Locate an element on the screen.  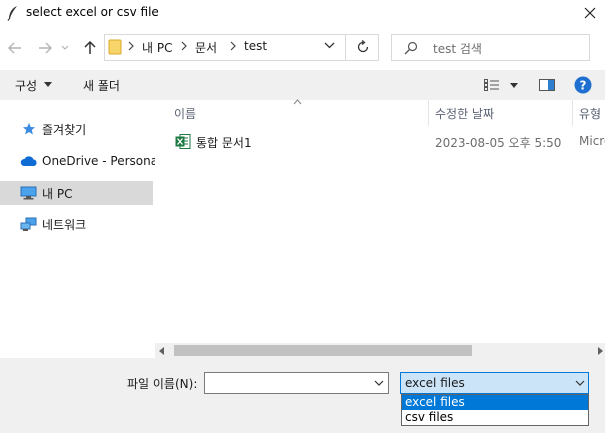
pin-star-icon is located at coordinates (29, 129).